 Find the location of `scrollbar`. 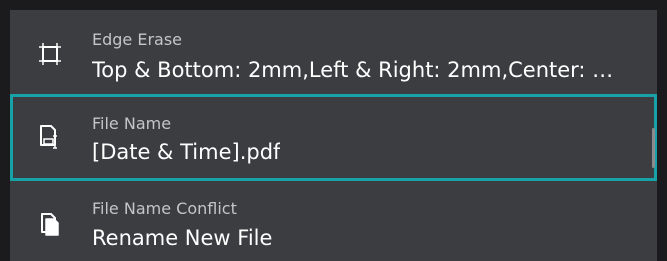

scrollbar is located at coordinates (653, 148).